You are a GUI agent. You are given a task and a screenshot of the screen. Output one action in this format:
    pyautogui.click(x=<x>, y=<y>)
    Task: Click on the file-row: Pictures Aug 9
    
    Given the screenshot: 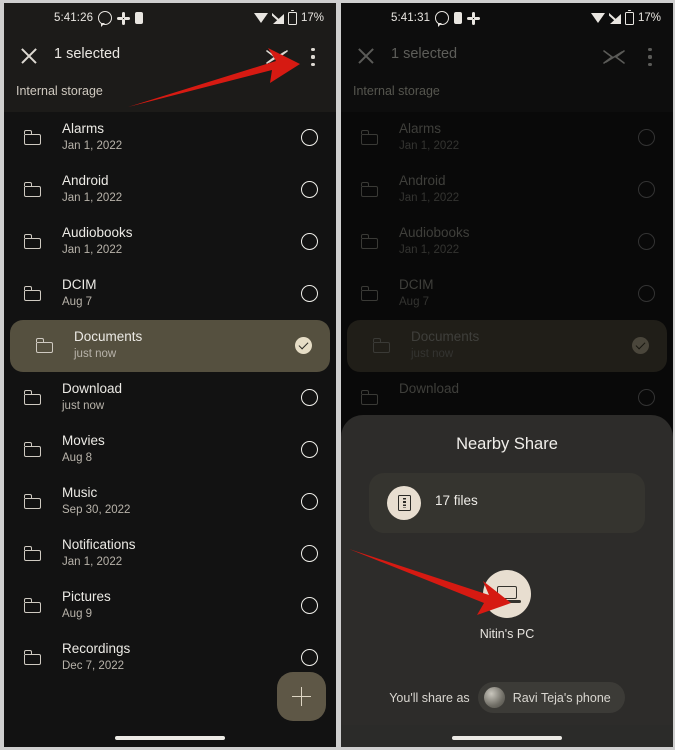 What is the action you would take?
    pyautogui.click(x=170, y=606)
    